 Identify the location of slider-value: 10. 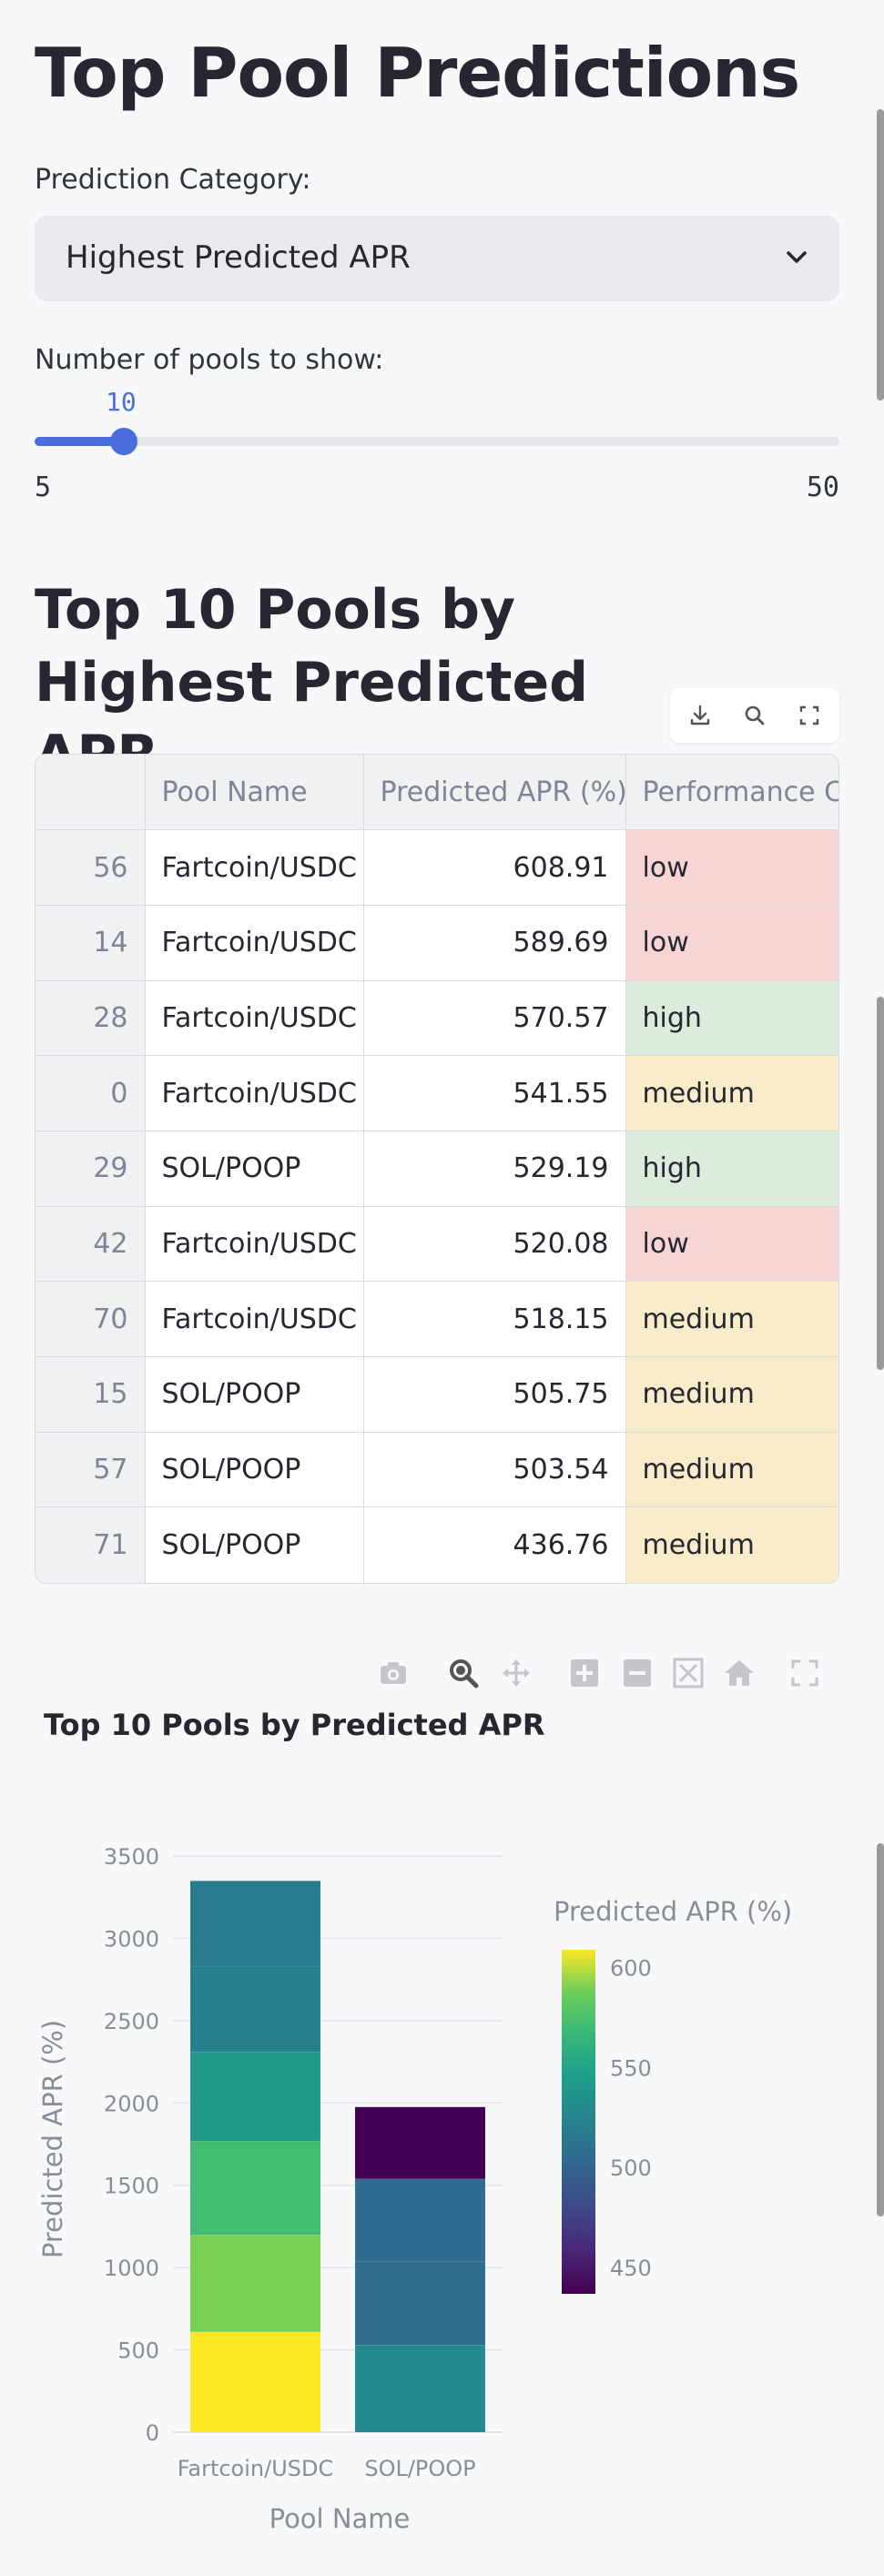
(122, 402).